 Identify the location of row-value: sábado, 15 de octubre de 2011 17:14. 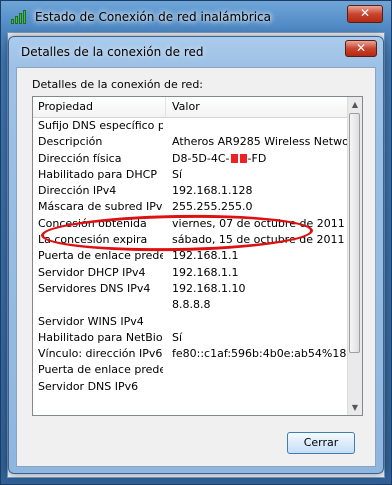
(262, 240).